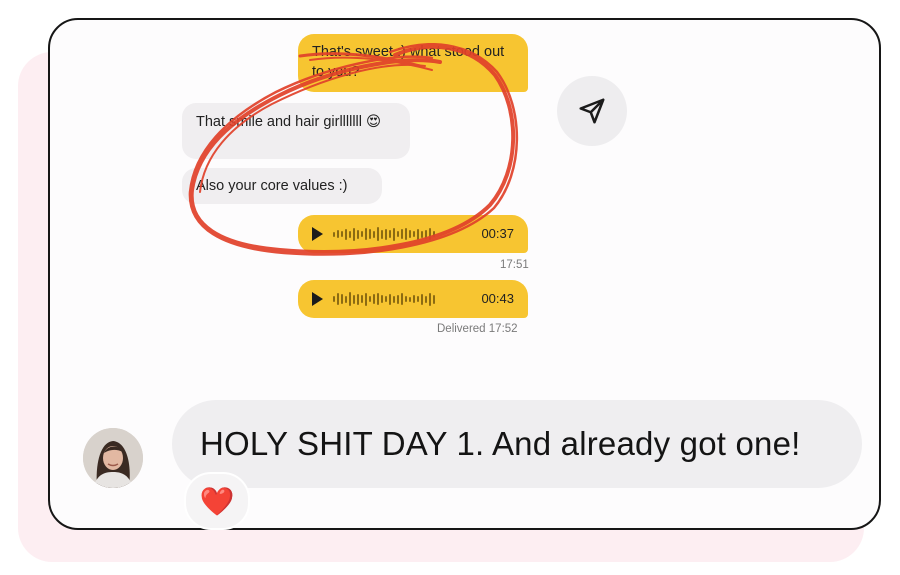  What do you see at coordinates (408, 62) in the screenshot?
I see `message-text: That's sweet :) what stood out to you?` at bounding box center [408, 62].